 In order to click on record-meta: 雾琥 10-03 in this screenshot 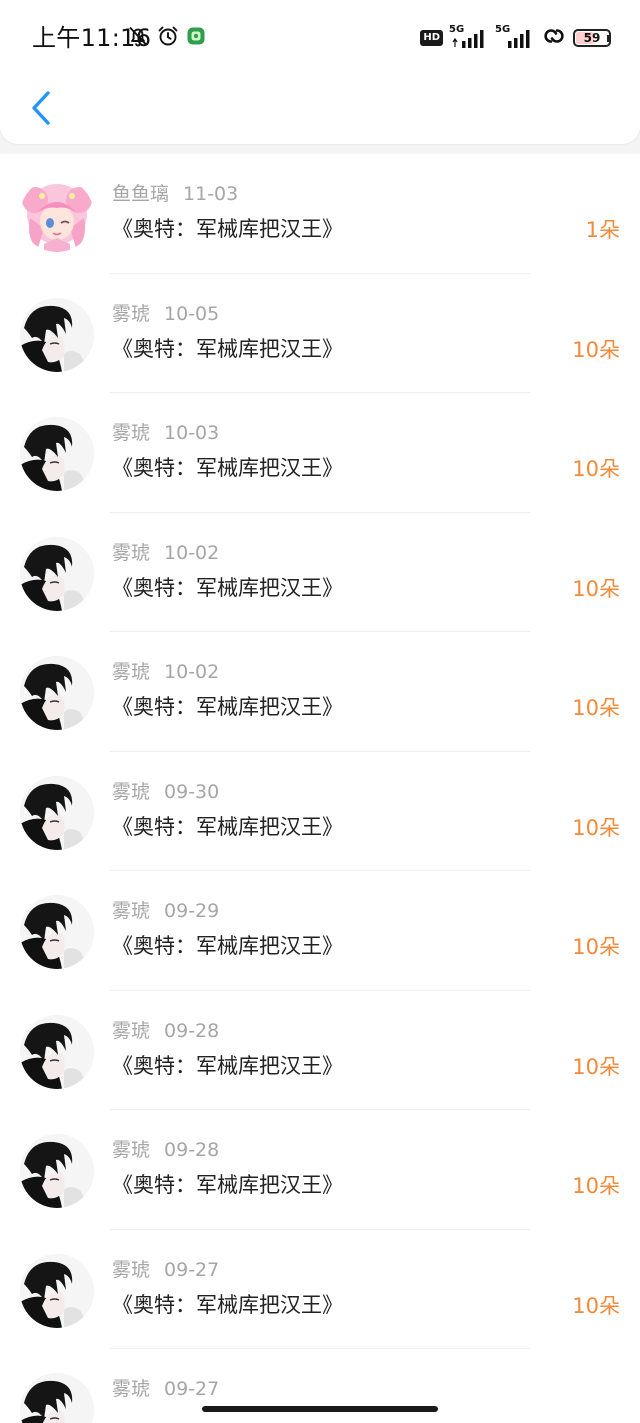, I will do `click(165, 433)`.